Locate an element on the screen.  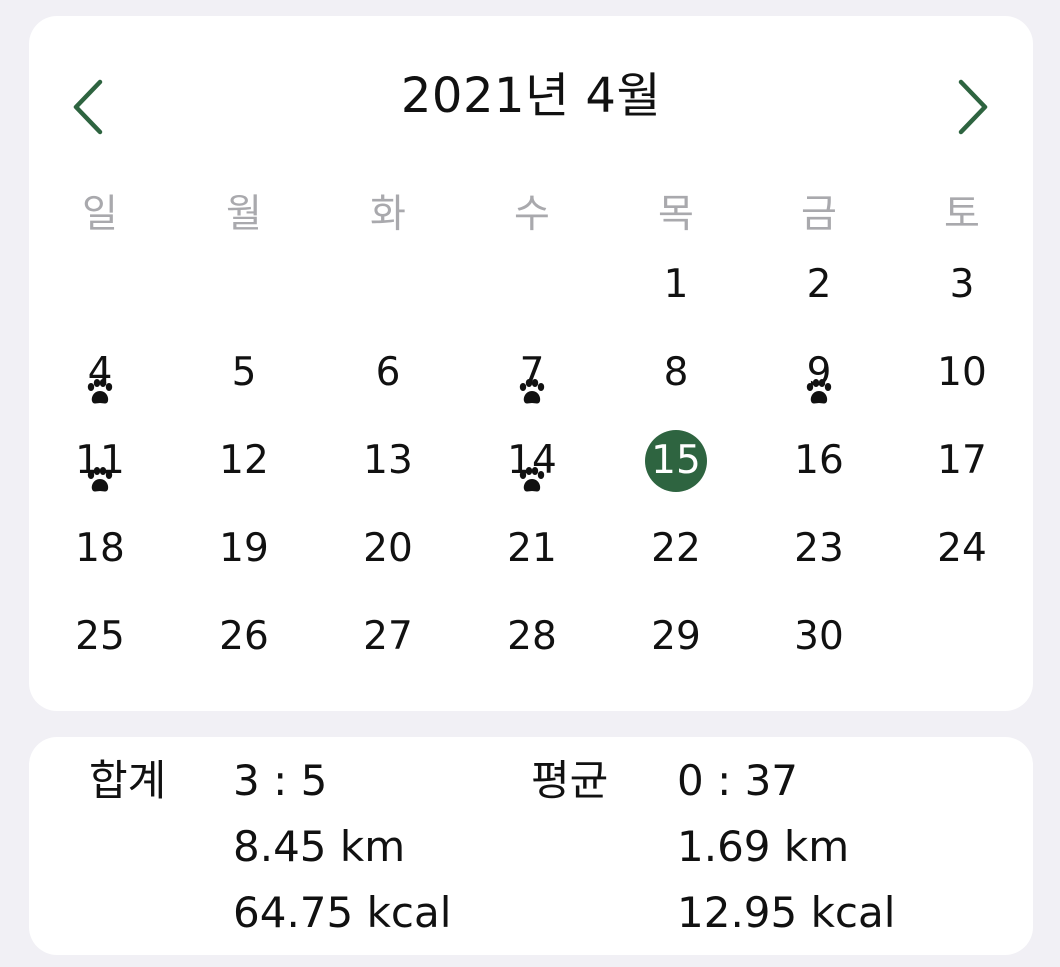
day-number: 28 is located at coordinates (532, 636).